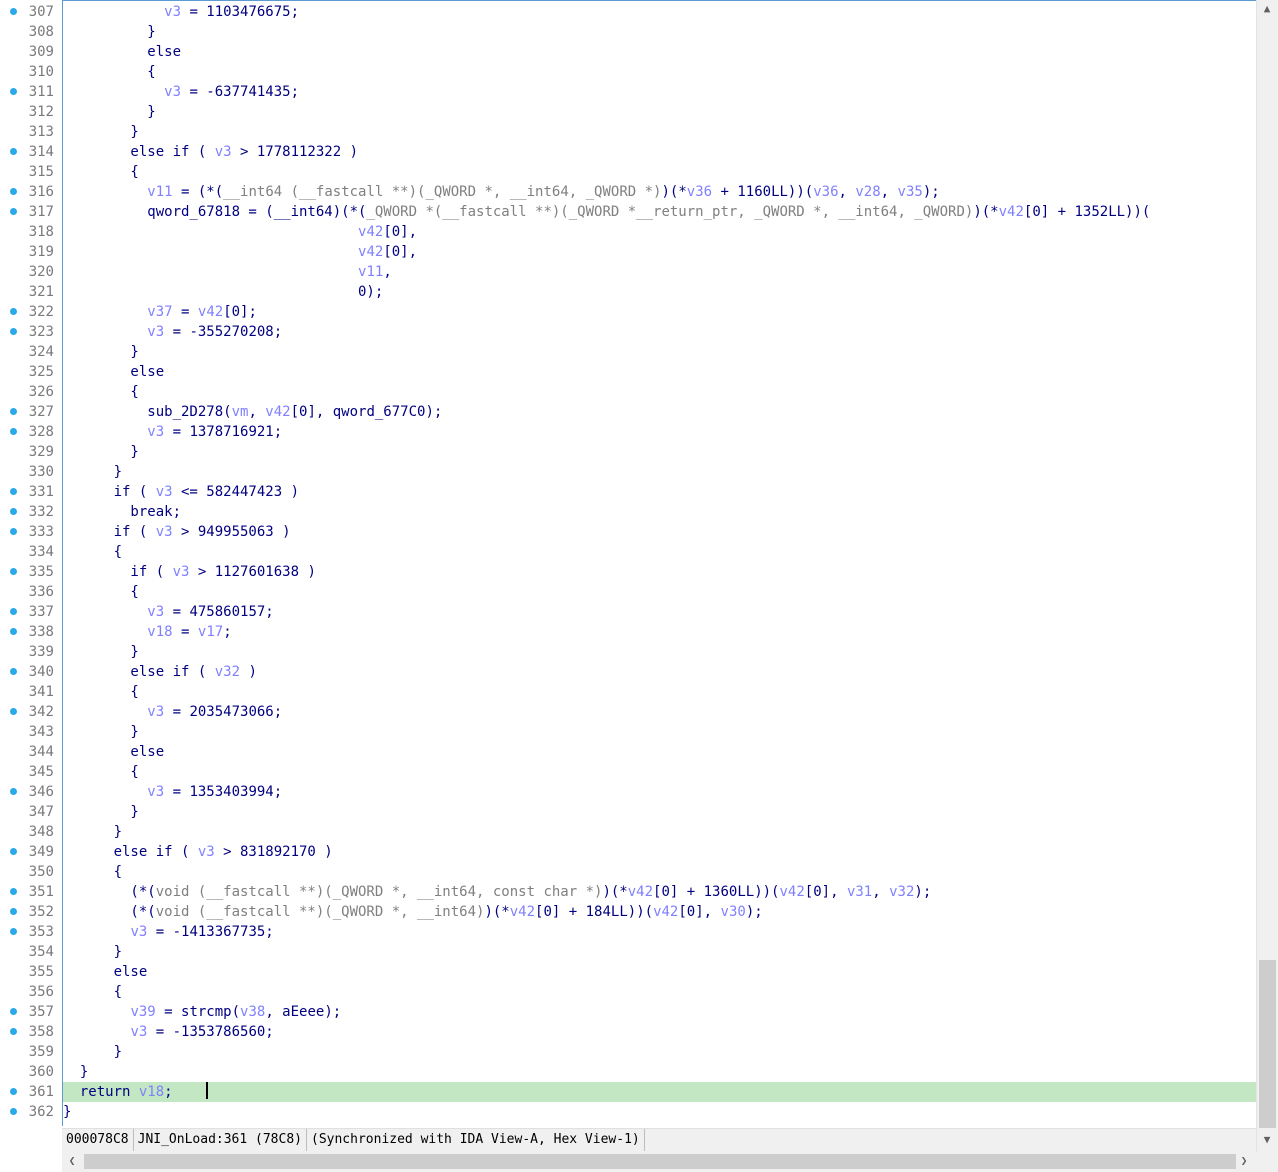  Describe the element at coordinates (659, 432) in the screenshot. I see `code-line: v3 = 1378716921;` at that location.